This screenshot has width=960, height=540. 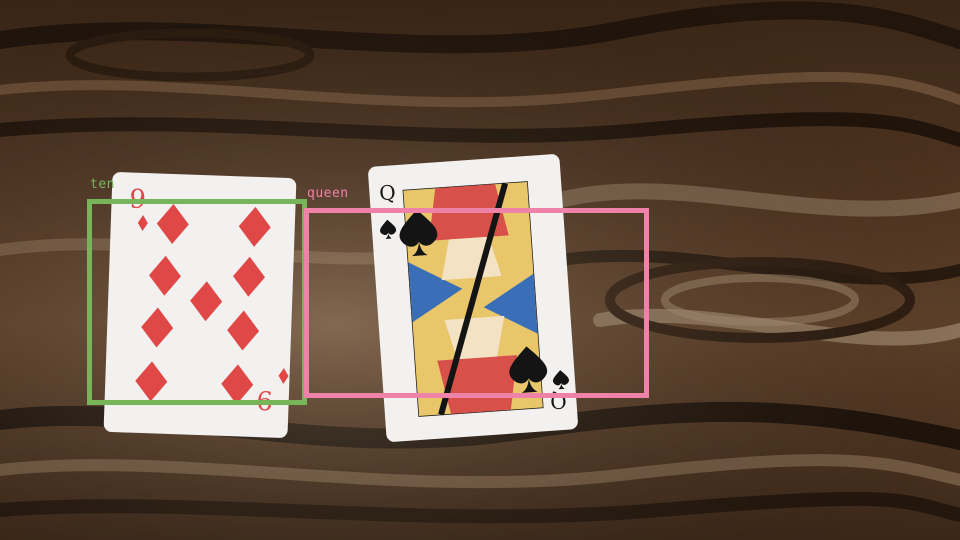 What do you see at coordinates (328, 193) in the screenshot?
I see `detection-label-queen: queen` at bounding box center [328, 193].